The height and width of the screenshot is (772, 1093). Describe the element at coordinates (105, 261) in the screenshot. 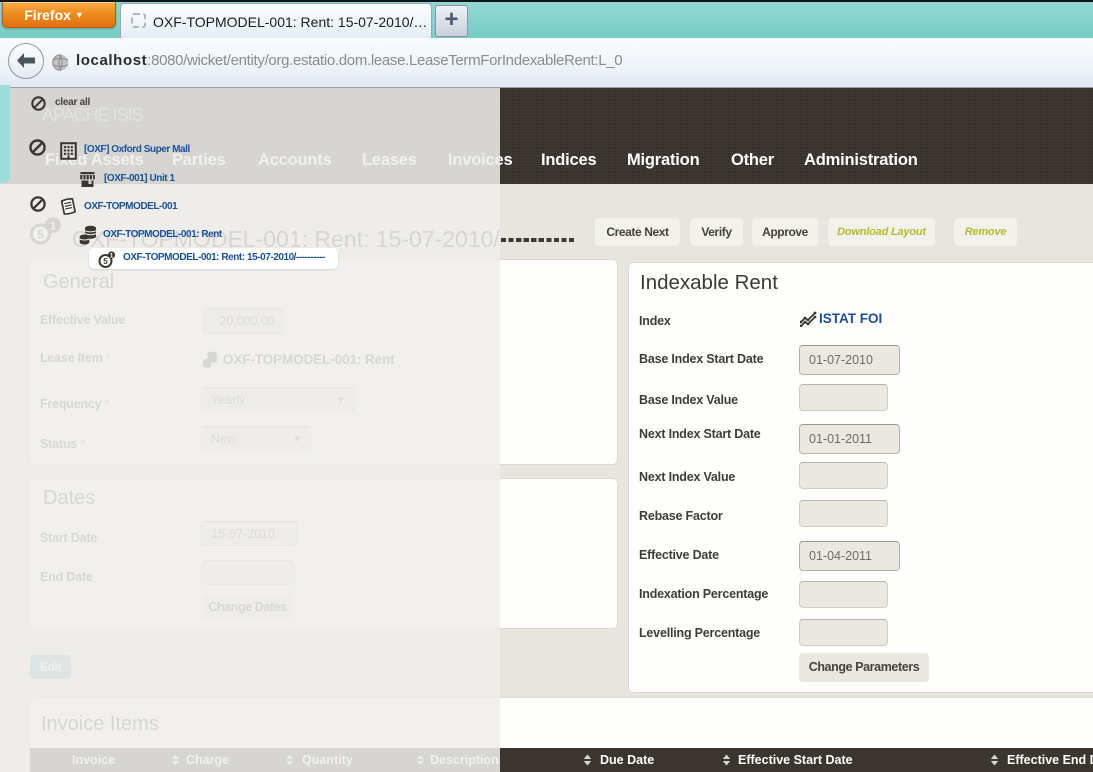

I see `svg-text: 5` at that location.